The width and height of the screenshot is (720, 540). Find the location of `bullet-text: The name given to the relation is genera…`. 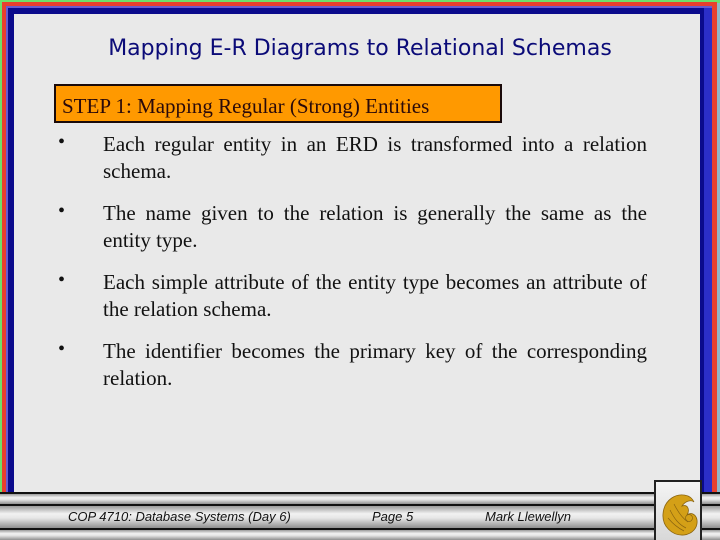

bullet-text: The name given to the relation is genera… is located at coordinates (375, 226).